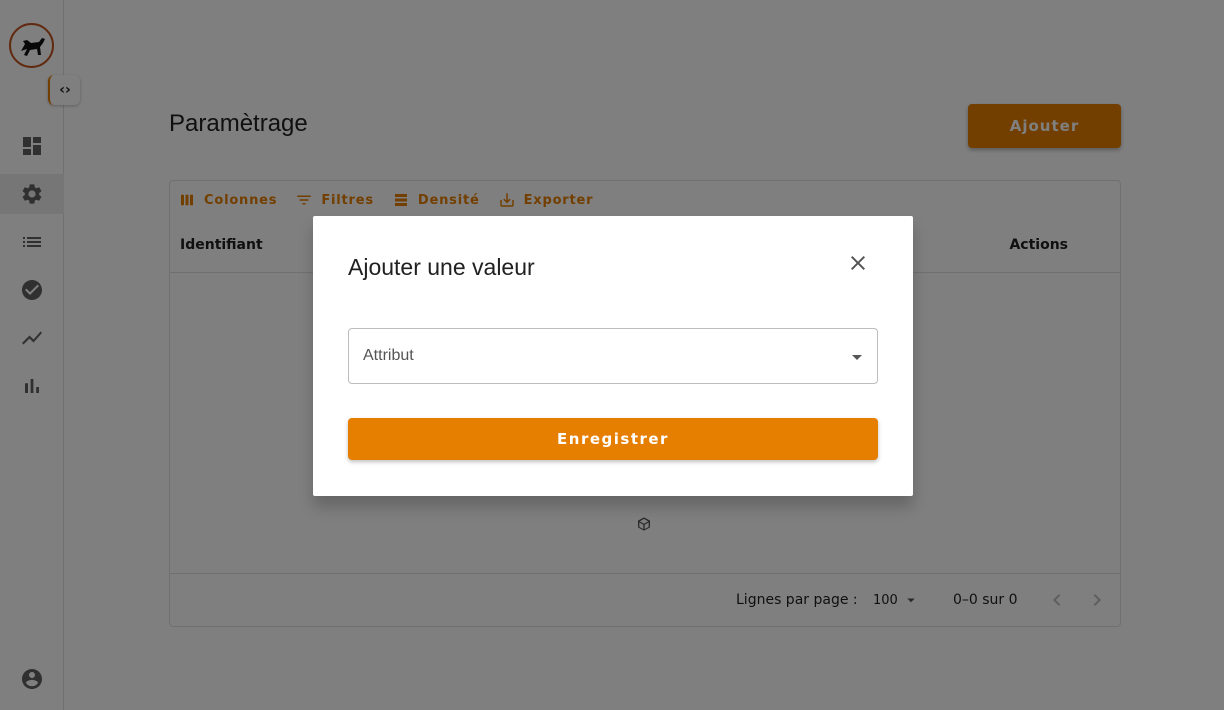 The height and width of the screenshot is (710, 1224). Describe the element at coordinates (857, 357) in the screenshot. I see `select-caret-icon` at that location.